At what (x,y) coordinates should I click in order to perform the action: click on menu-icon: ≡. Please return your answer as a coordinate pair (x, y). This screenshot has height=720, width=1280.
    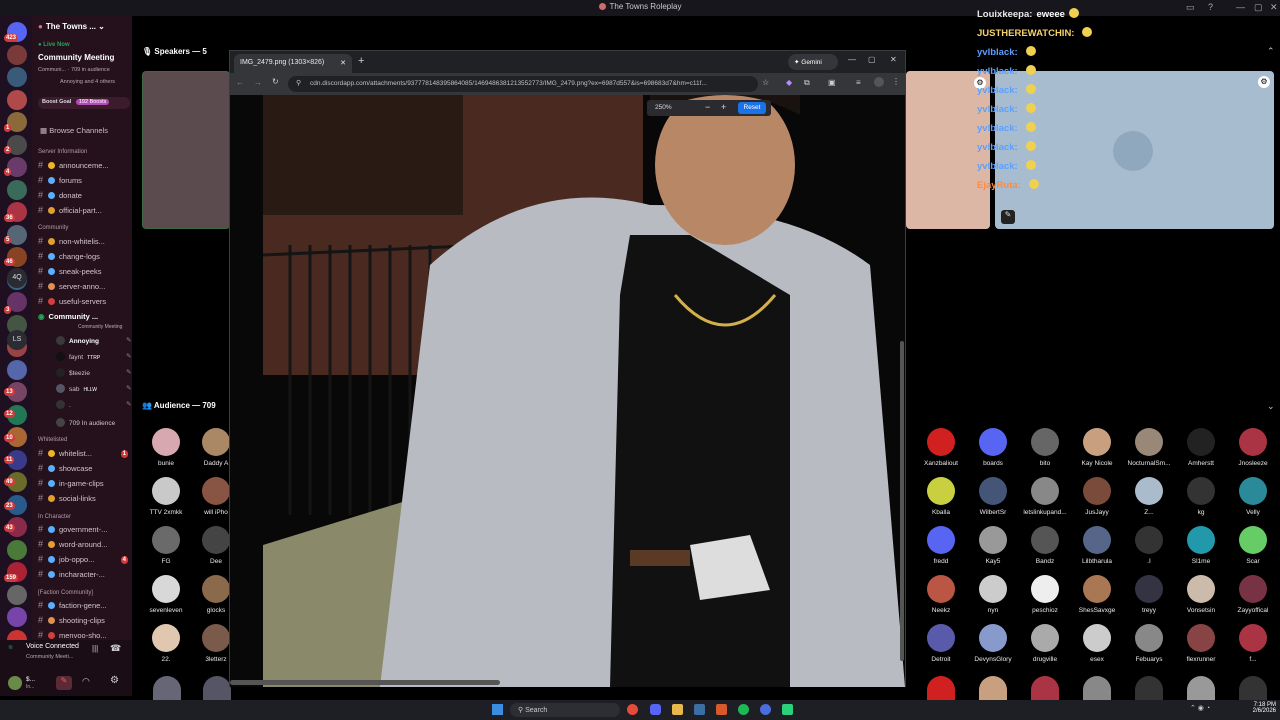
    Looking at the image, I should click on (858, 82).